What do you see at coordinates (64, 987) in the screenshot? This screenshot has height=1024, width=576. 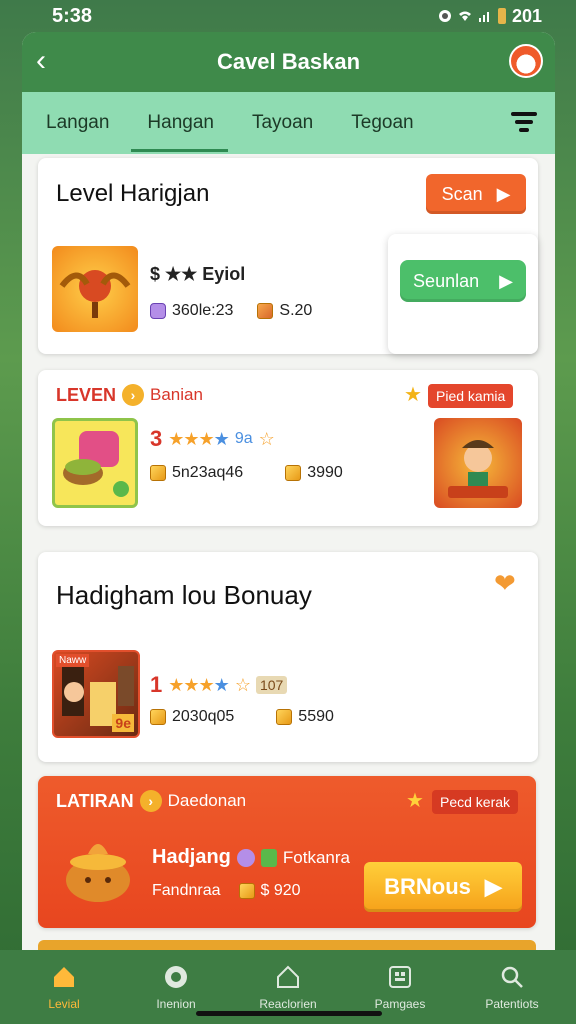 I see `nav-item-levial: Levial` at bounding box center [64, 987].